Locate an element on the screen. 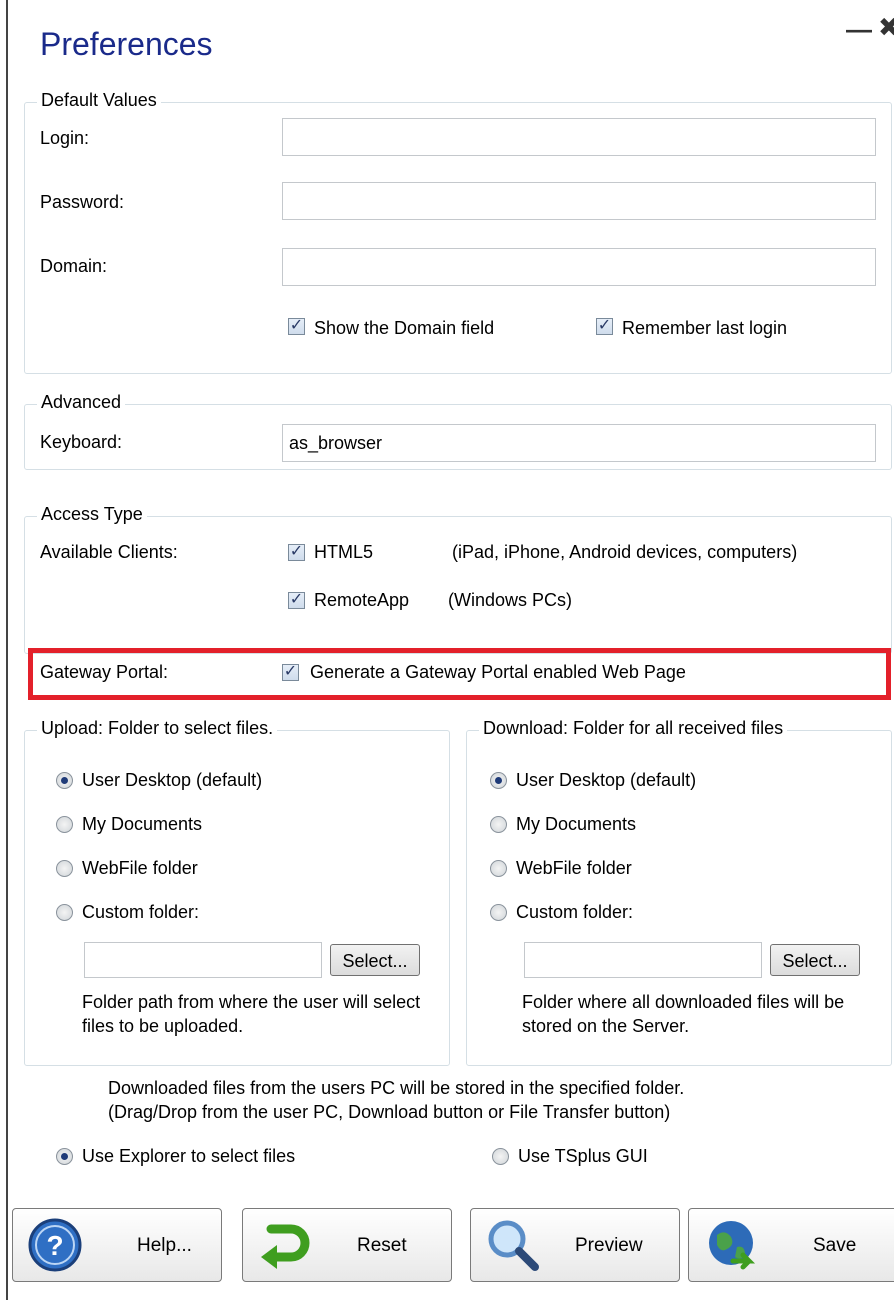 This screenshot has width=894, height=1302. help-icon: ? is located at coordinates (55, 1245).